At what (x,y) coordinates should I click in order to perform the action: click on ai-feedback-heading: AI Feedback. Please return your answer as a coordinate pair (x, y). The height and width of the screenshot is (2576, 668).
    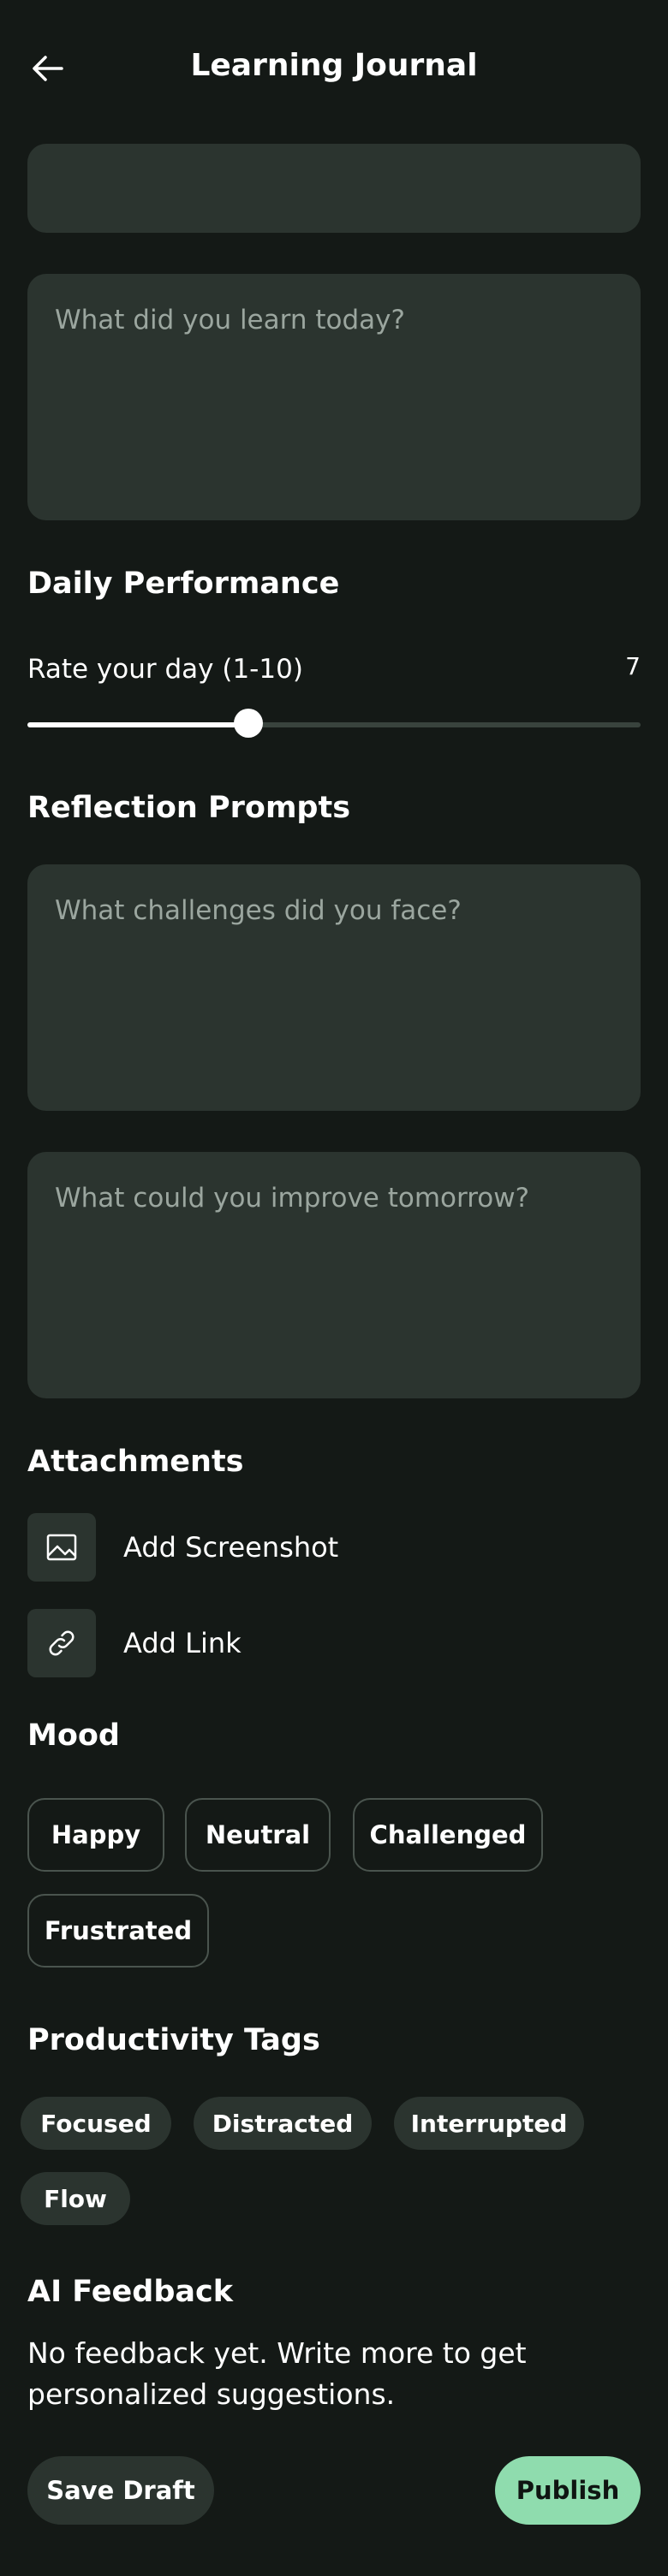
    Looking at the image, I should click on (130, 2292).